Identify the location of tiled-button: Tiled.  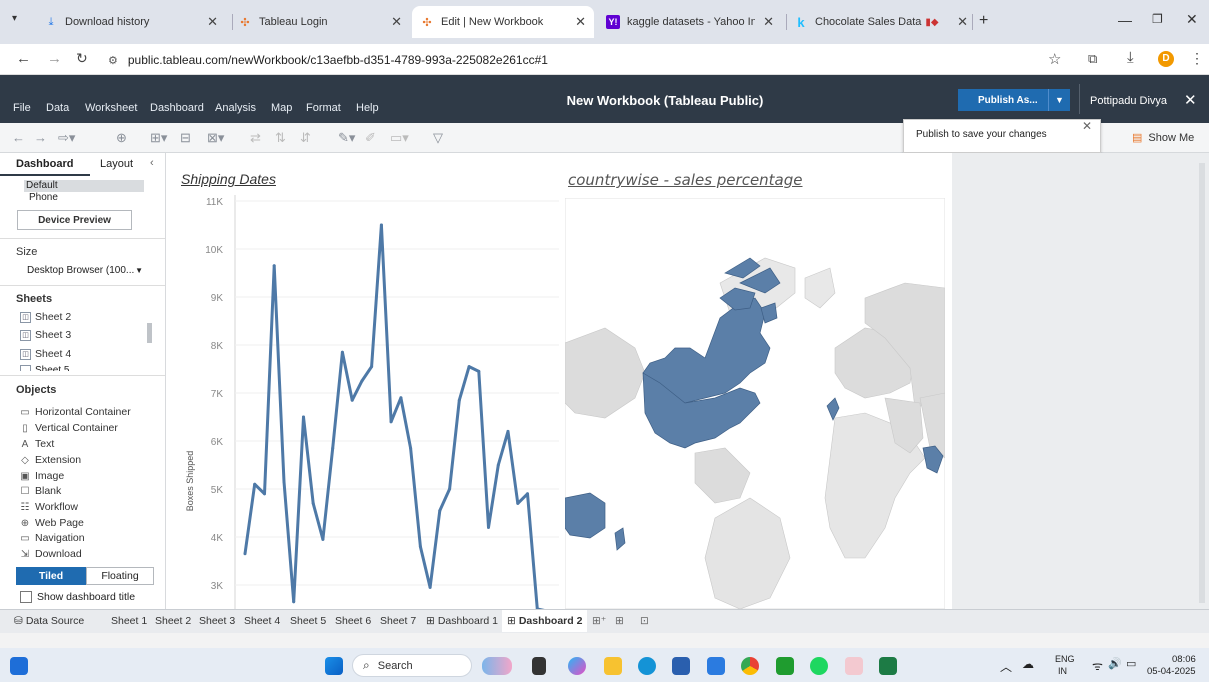
(51, 576).